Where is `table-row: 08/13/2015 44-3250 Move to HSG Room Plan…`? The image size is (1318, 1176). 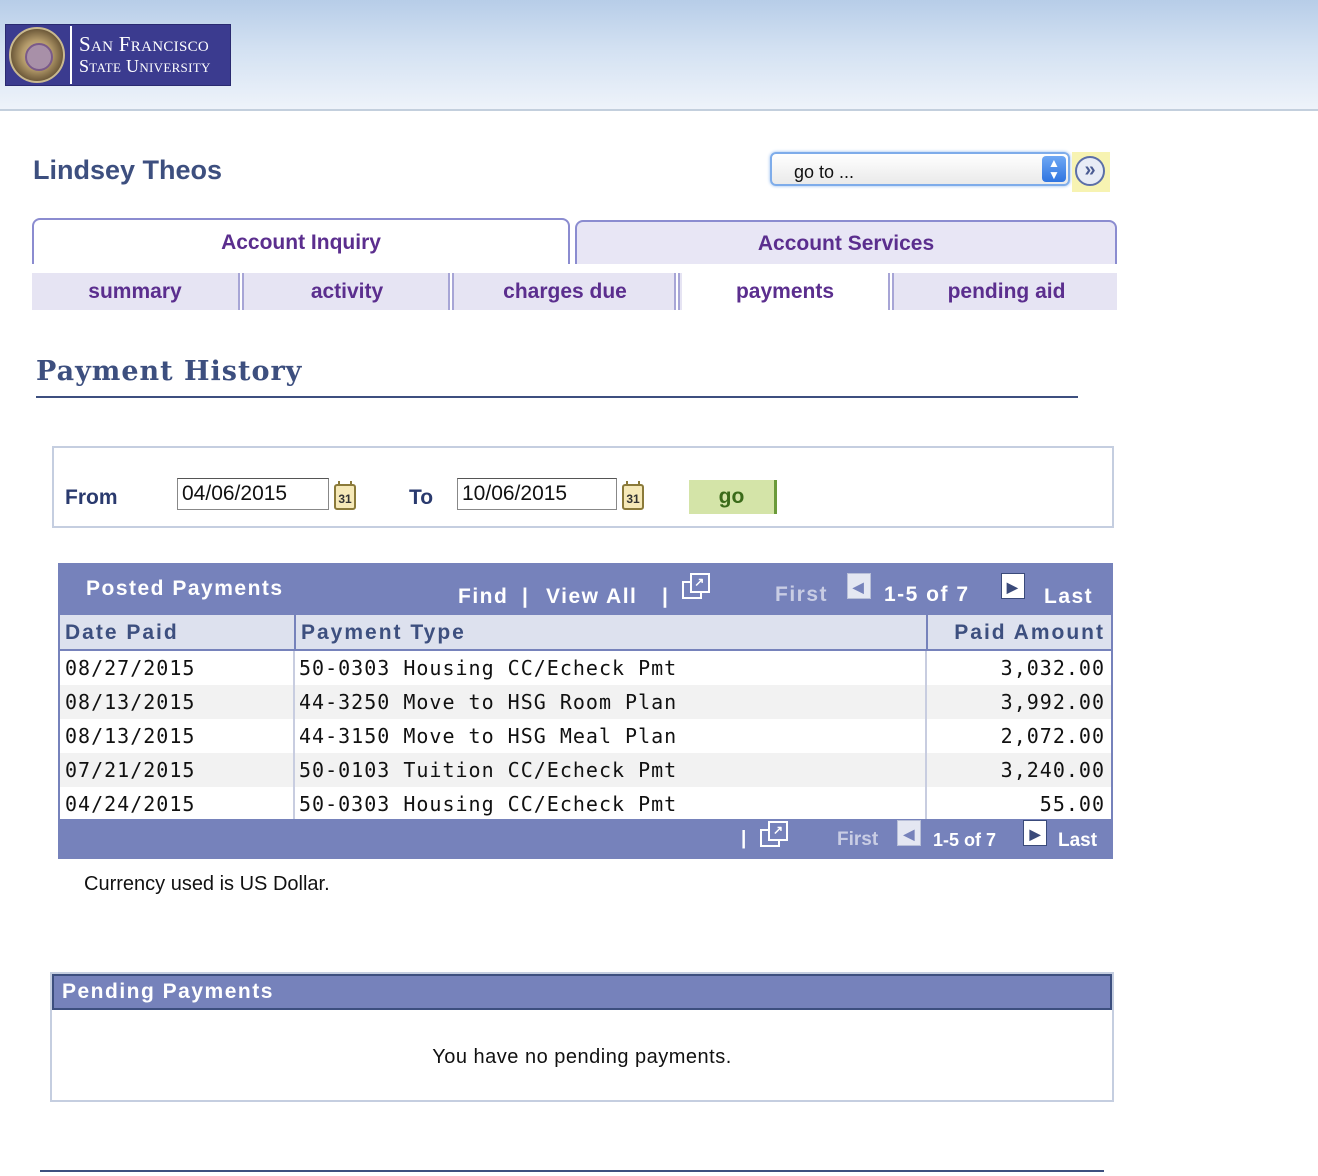 table-row: 08/13/2015 44-3250 Move to HSG Room Plan… is located at coordinates (585, 702).